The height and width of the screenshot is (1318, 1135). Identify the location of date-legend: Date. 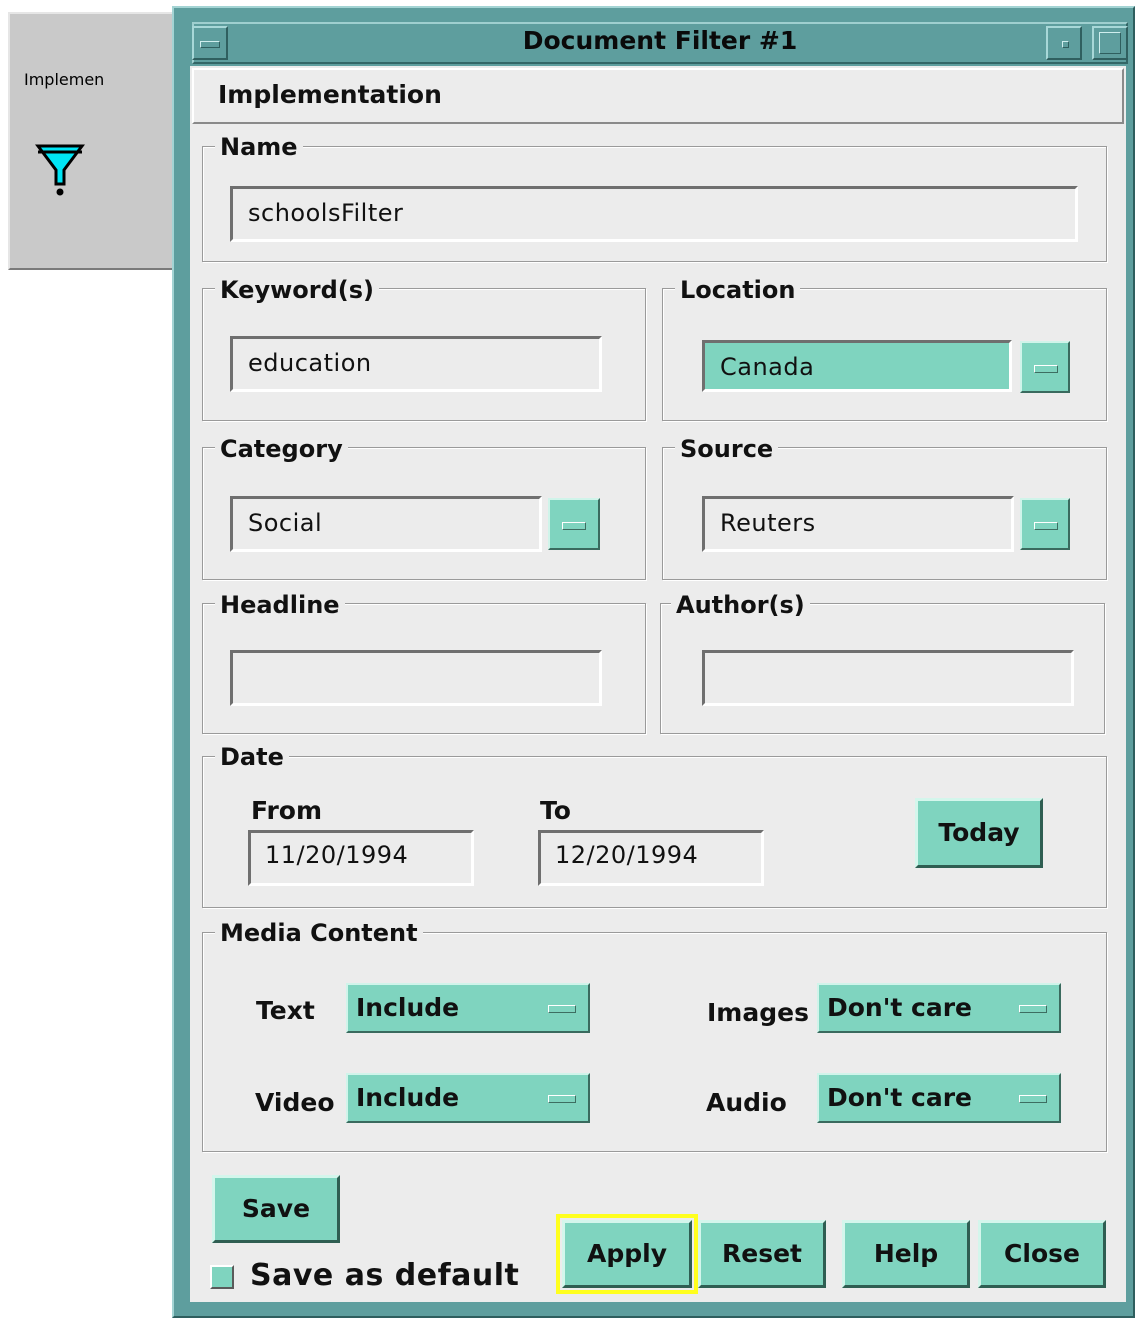
(252, 757).